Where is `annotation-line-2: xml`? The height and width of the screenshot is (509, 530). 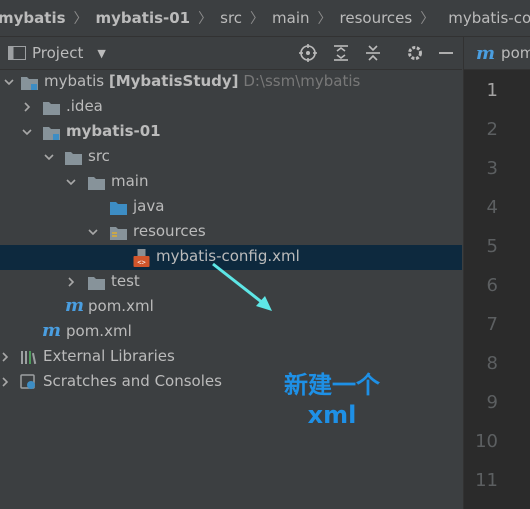
annotation-line-2: xml is located at coordinates (332, 415).